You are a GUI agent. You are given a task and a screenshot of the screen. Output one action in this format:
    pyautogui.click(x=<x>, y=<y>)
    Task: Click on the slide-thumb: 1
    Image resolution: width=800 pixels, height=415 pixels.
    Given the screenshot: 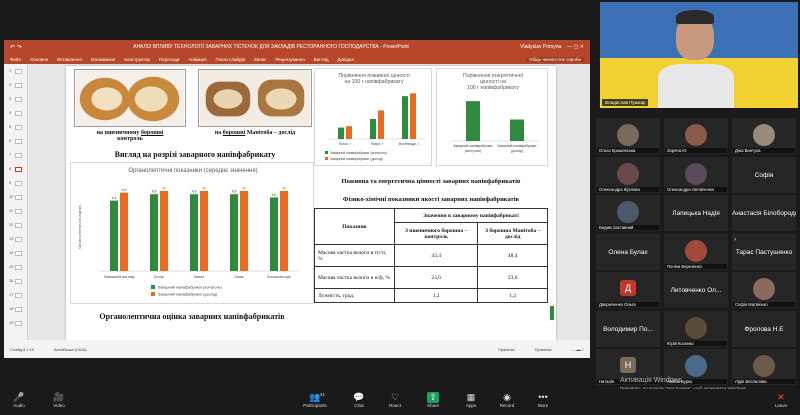 What is the action you would take?
    pyautogui.click(x=16, y=72)
    